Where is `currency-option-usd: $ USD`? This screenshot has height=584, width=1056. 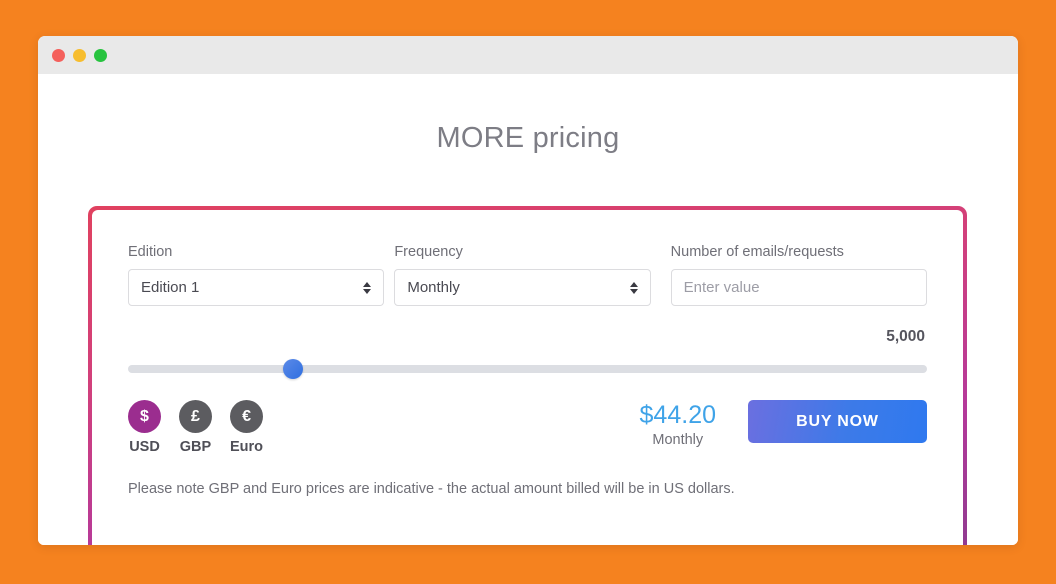
currency-option-usd: $ USD is located at coordinates (144, 427).